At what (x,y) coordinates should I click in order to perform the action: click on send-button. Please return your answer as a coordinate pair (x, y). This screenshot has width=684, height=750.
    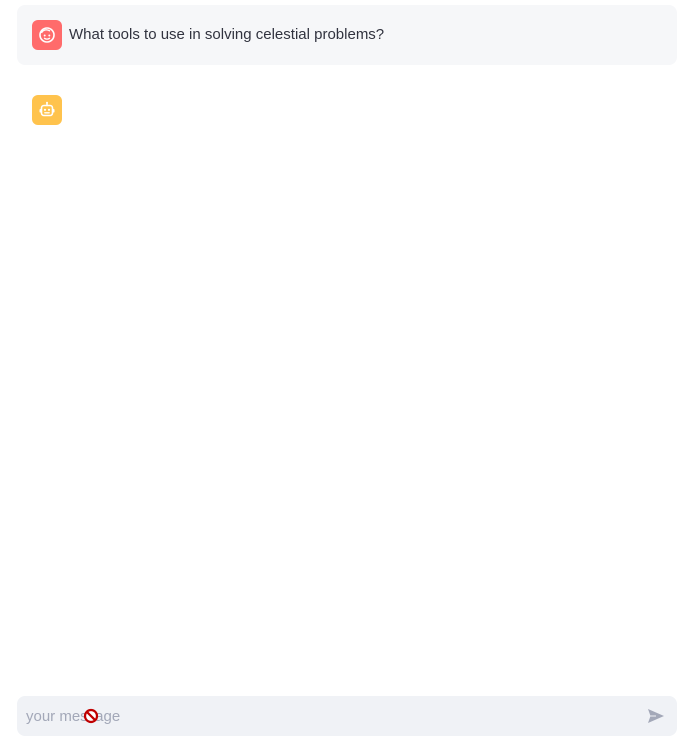
    Looking at the image, I should click on (656, 716).